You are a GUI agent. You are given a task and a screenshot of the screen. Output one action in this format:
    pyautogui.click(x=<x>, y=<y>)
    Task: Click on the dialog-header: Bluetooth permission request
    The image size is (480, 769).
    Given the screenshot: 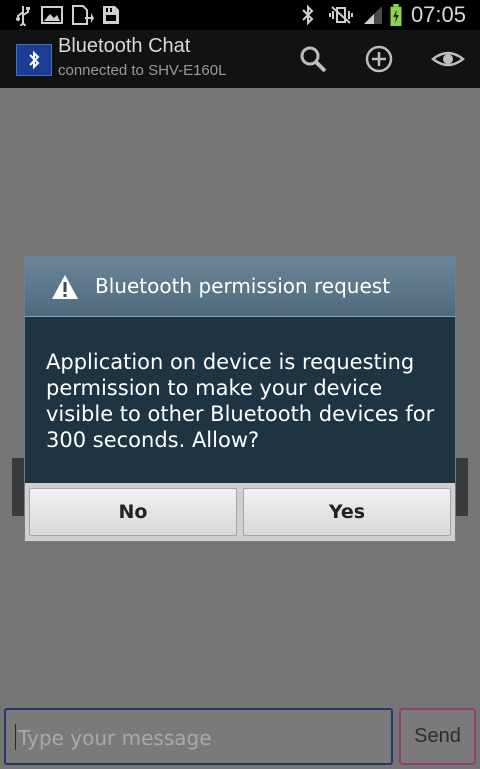 What is the action you would take?
    pyautogui.click(x=240, y=287)
    